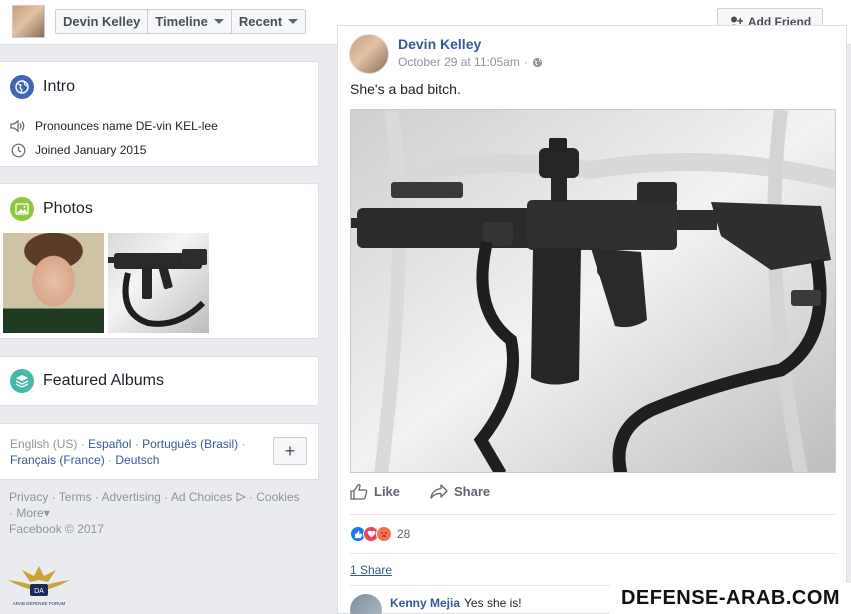  What do you see at coordinates (22, 381) in the screenshot?
I see `layers-icon` at bounding box center [22, 381].